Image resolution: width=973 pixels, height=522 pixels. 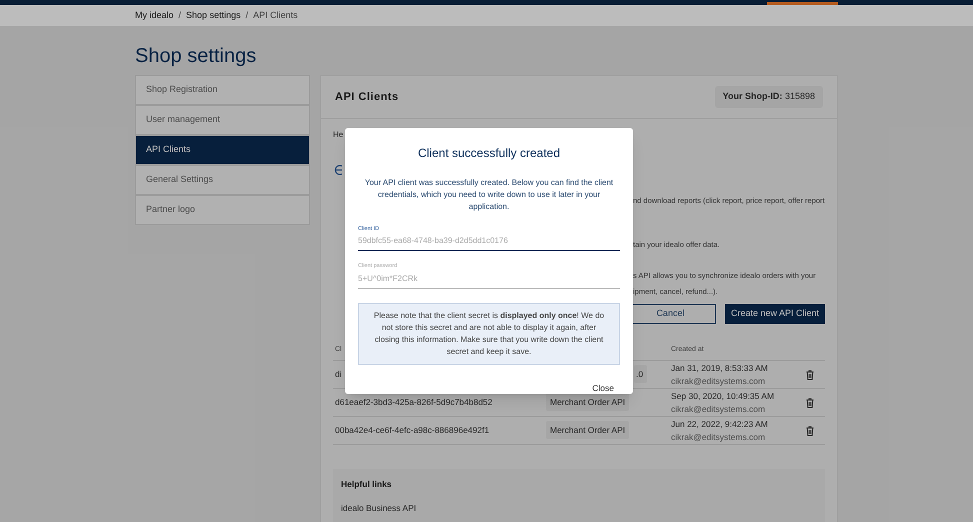 What do you see at coordinates (579, 508) in the screenshot?
I see `helpful-link: idealo Business API` at bounding box center [579, 508].